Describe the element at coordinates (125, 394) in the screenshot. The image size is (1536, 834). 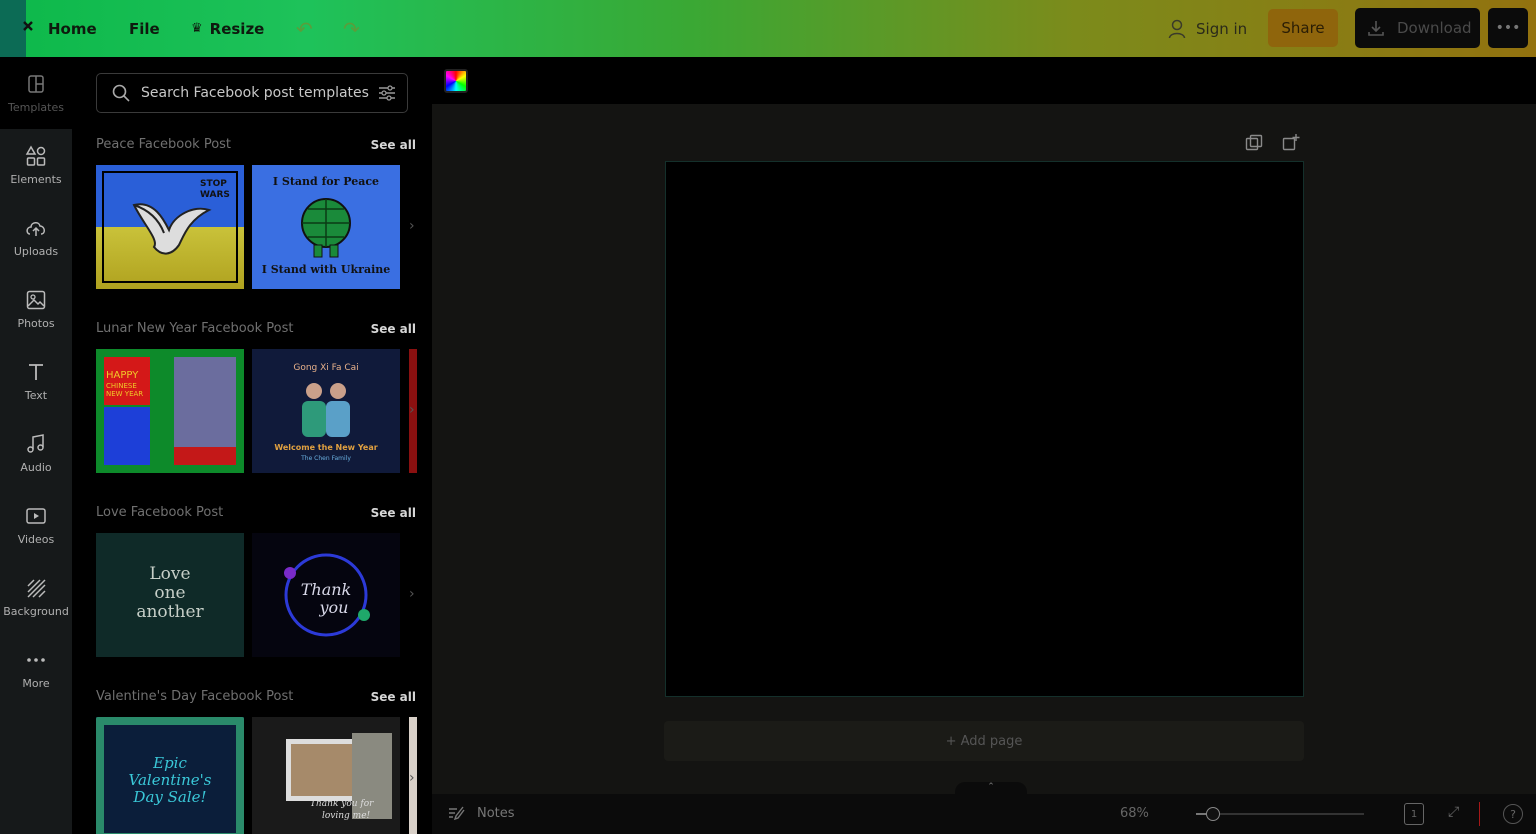
I see `thumb-text-new-year: NEW YEAR` at that location.